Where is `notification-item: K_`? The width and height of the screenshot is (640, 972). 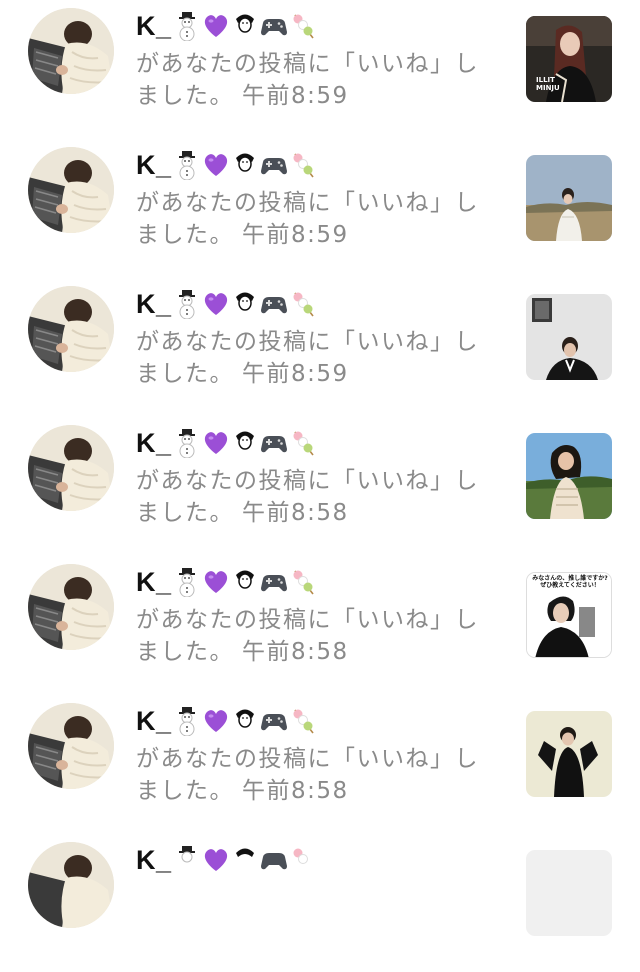
notification-item: K_ is located at coordinates (320, 903).